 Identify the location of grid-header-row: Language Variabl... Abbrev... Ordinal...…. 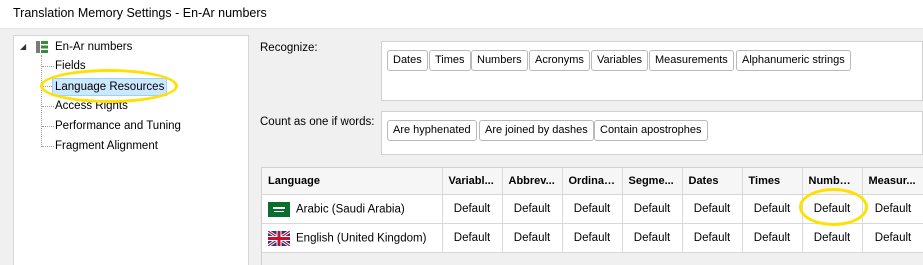
(592, 181).